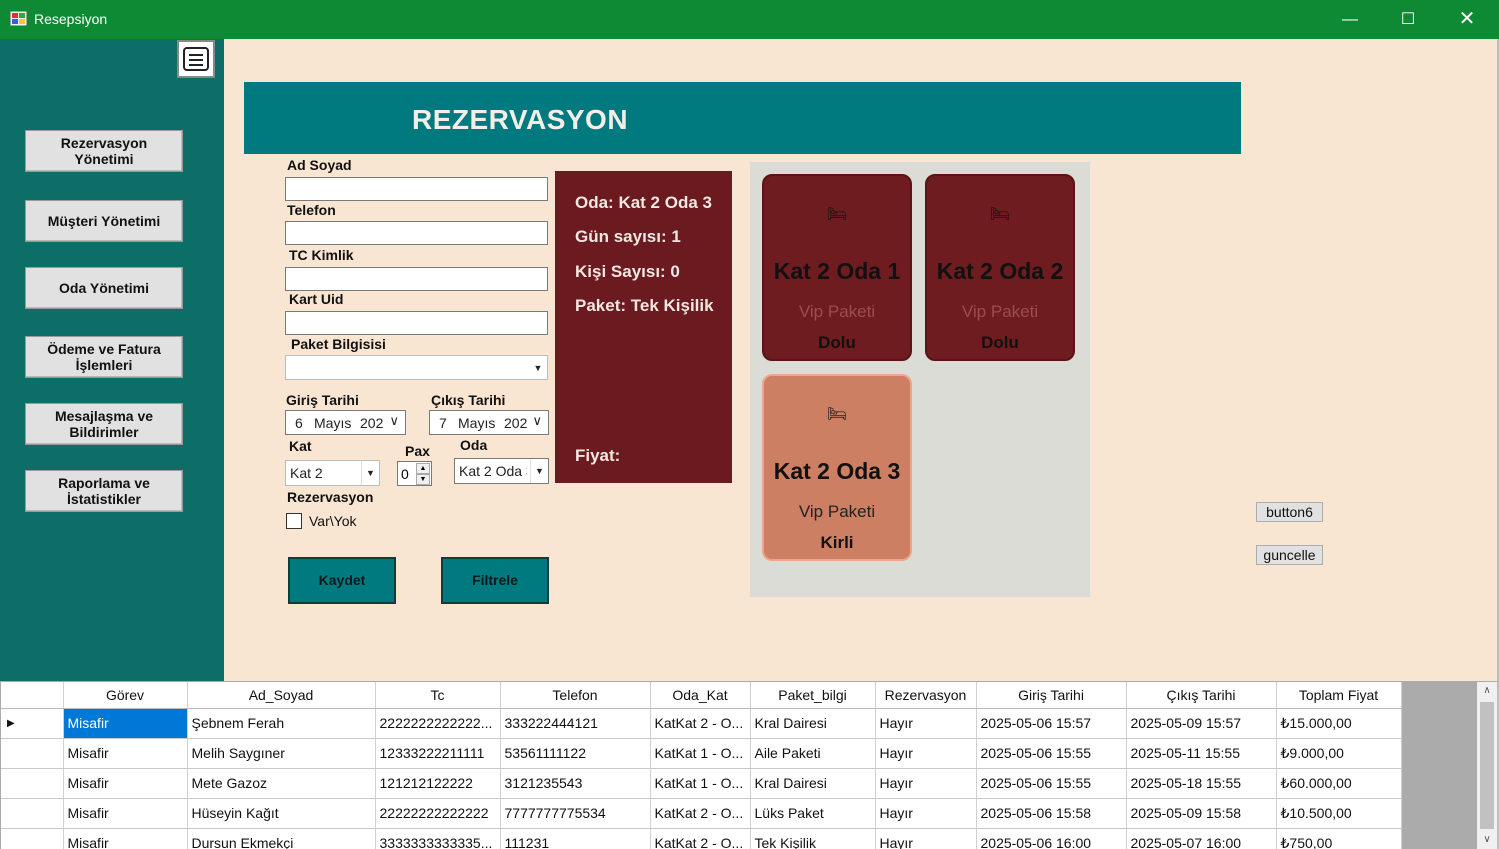 Image resolution: width=1499 pixels, height=849 pixels. What do you see at coordinates (104, 288) in the screenshot?
I see `nav-oda-yonetimi: Oda Yönetimi` at bounding box center [104, 288].